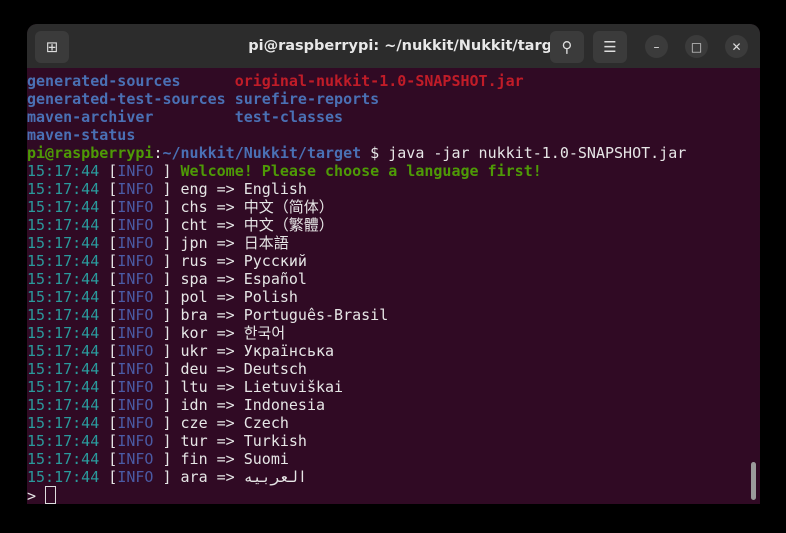 The width and height of the screenshot is (786, 533). Describe the element at coordinates (167, 279) in the screenshot. I see `language-option: 15:17:44 [INFO ] spa => Español` at that location.